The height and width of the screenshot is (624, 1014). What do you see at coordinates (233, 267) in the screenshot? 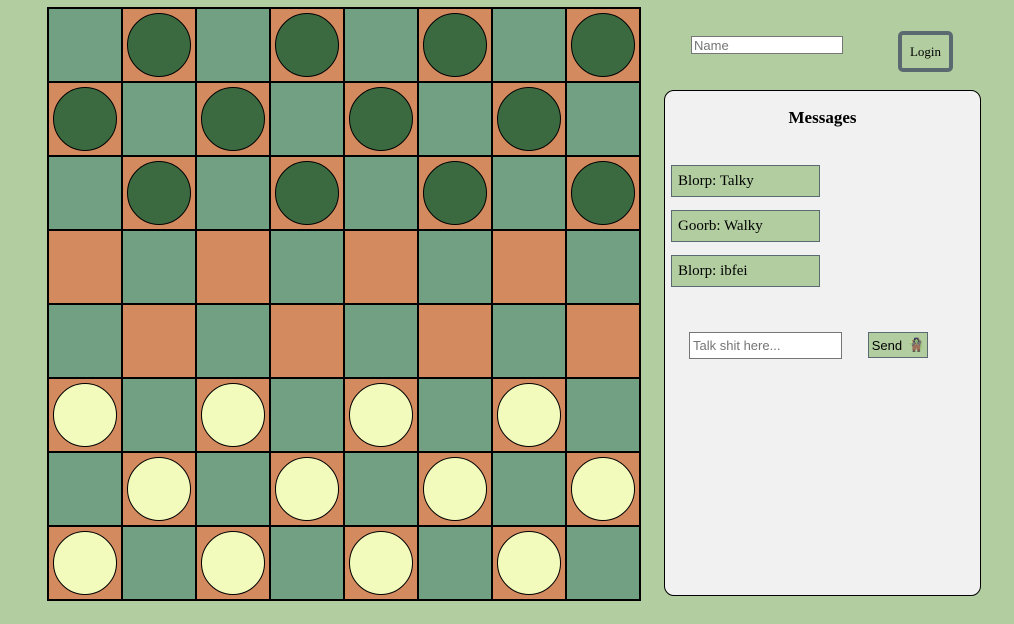
I see `board-square-r4-c3` at bounding box center [233, 267].